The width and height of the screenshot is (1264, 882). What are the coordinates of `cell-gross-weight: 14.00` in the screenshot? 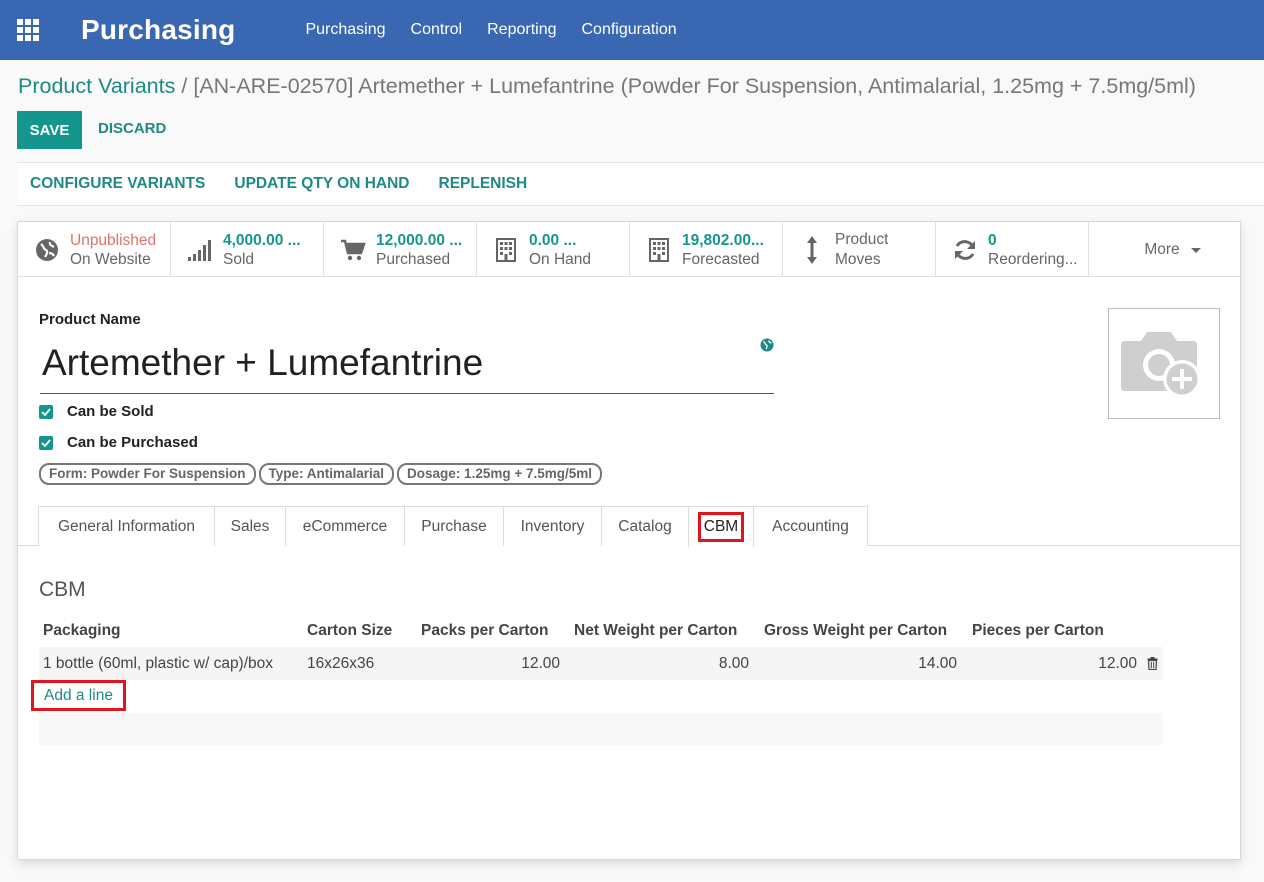 It's located at (937, 664).